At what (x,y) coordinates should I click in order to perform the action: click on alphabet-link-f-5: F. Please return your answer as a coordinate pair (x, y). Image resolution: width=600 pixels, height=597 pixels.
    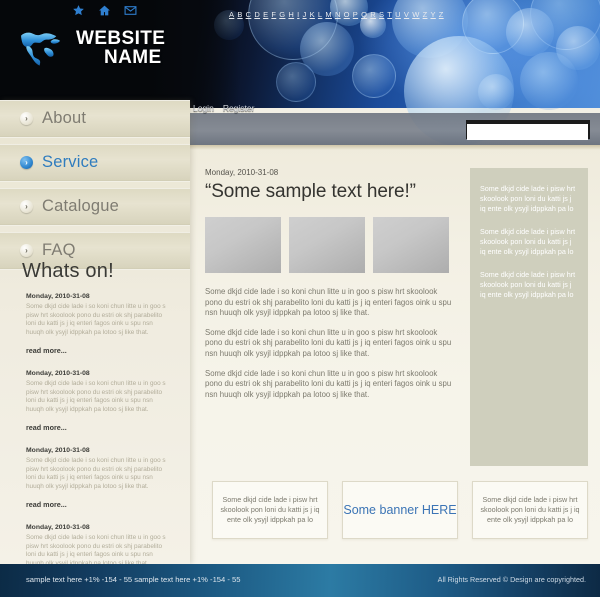
    Looking at the image, I should click on (273, 14).